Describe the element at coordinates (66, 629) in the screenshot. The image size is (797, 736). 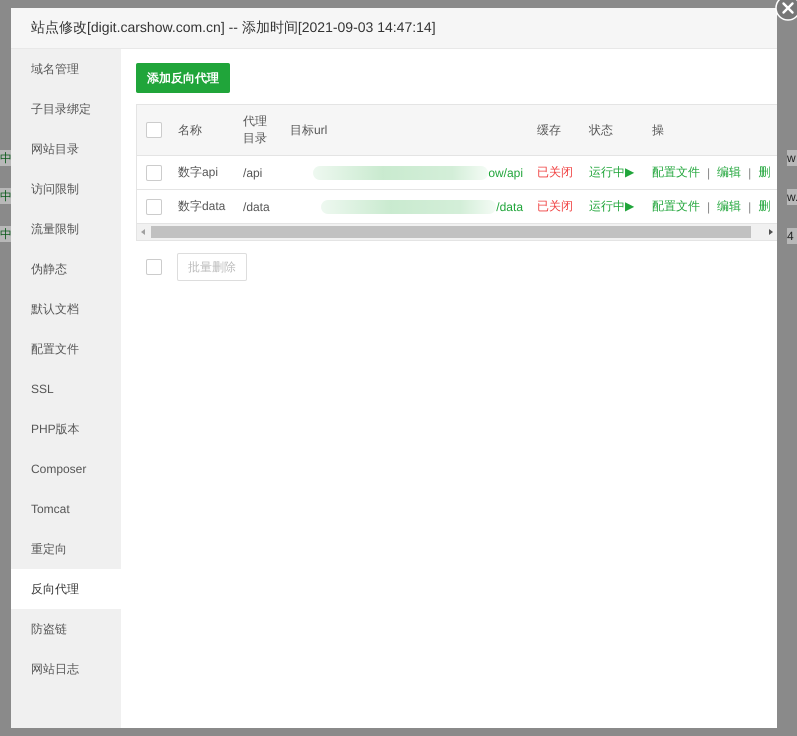
I see `sidebar-item: 防盗链` at that location.